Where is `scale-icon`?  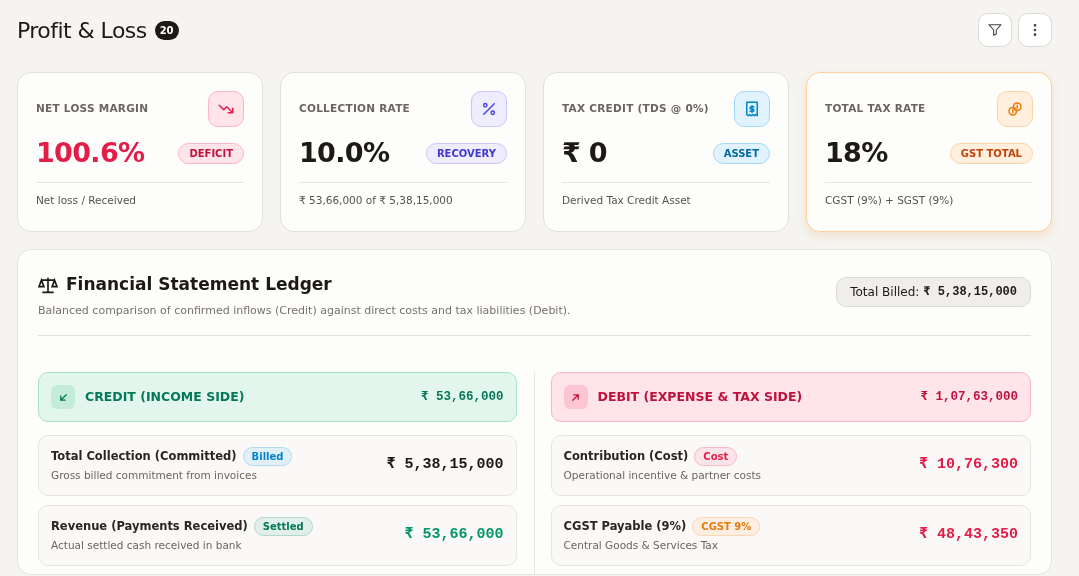 scale-icon is located at coordinates (48, 284).